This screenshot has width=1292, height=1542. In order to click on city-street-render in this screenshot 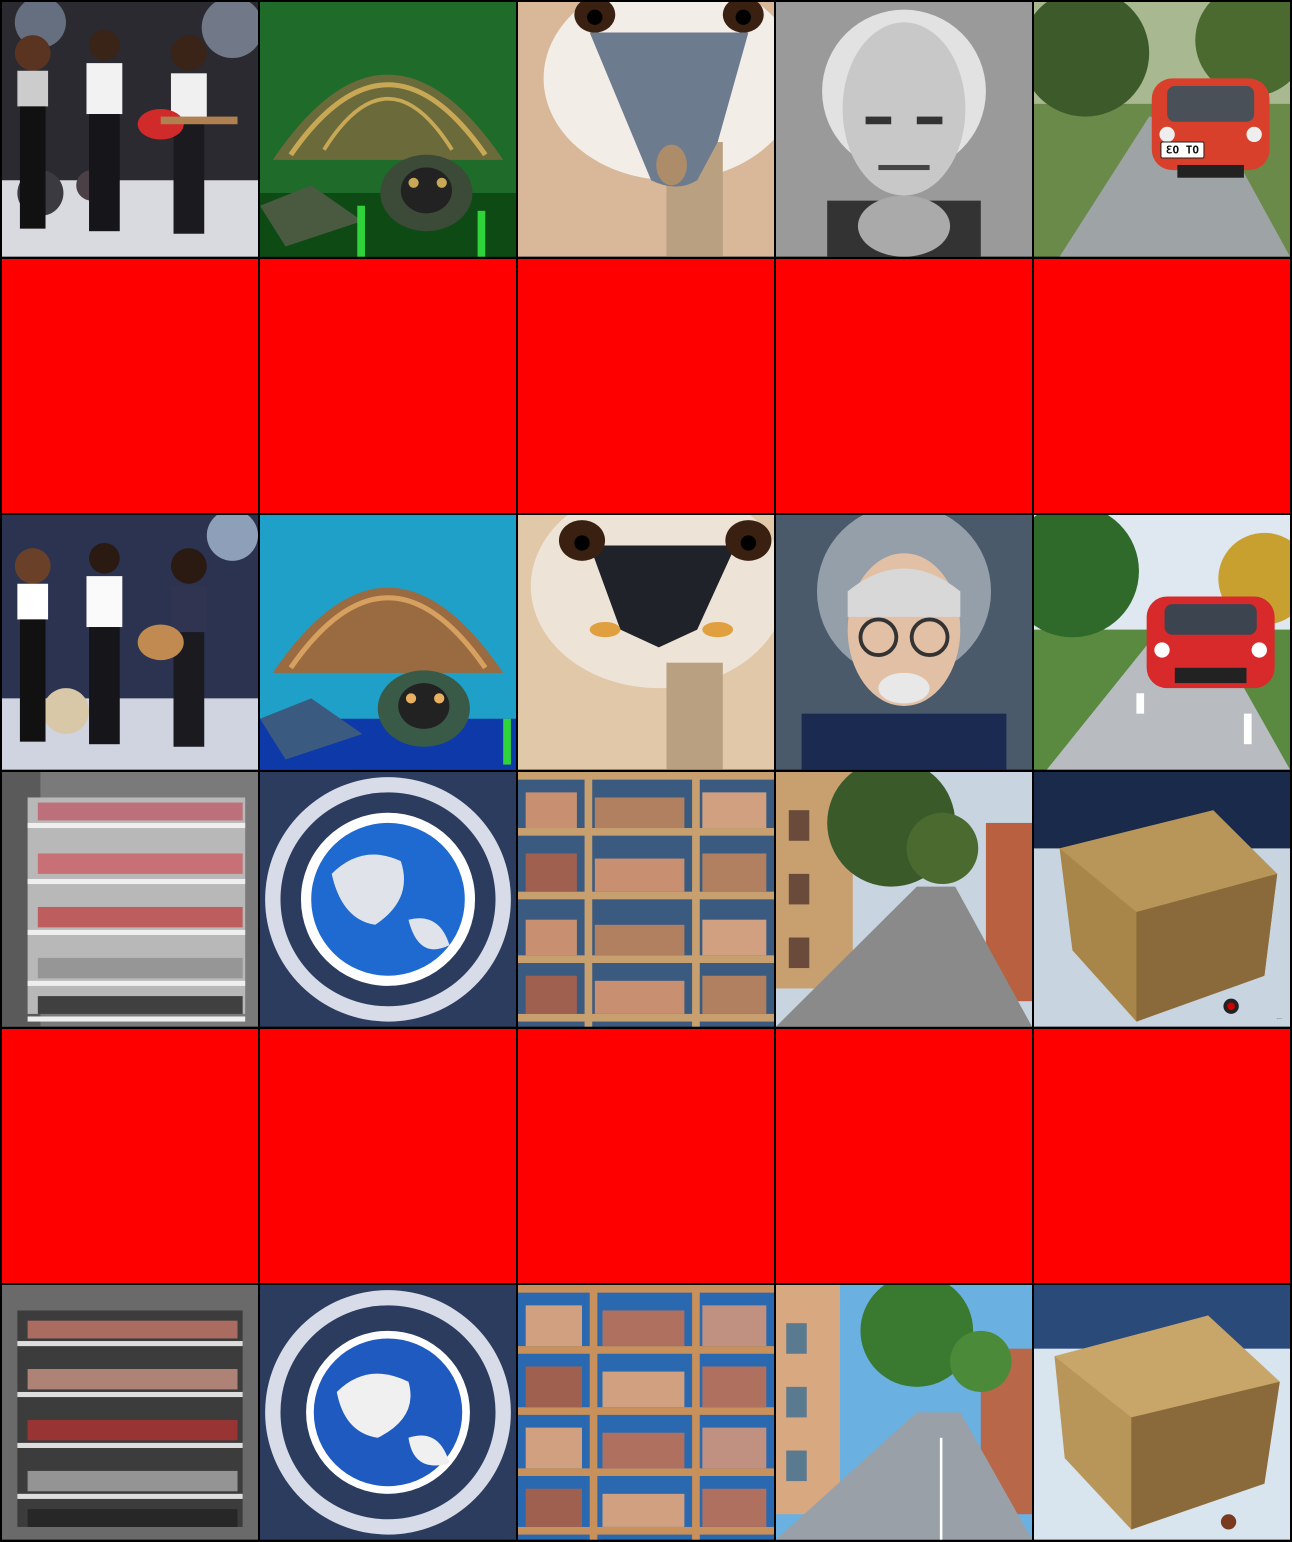, I will do `click(904, 899)`.